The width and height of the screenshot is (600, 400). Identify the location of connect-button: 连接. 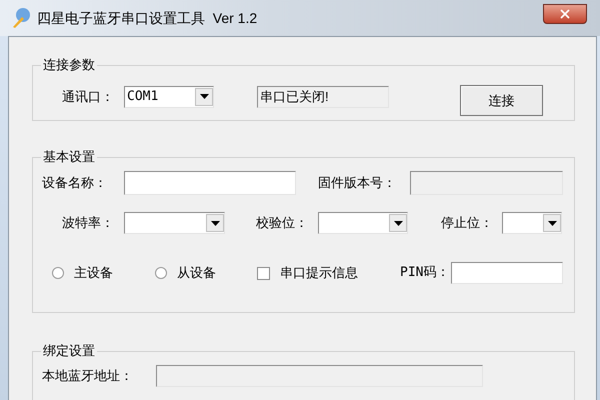
(501, 100).